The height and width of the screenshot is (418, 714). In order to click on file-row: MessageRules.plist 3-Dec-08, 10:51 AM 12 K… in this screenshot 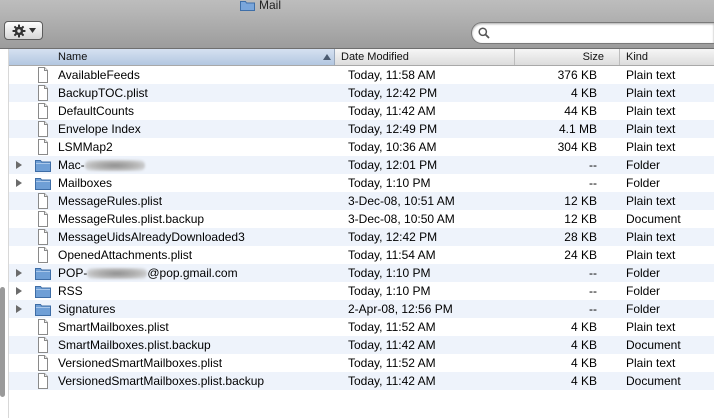, I will do `click(361, 201)`.